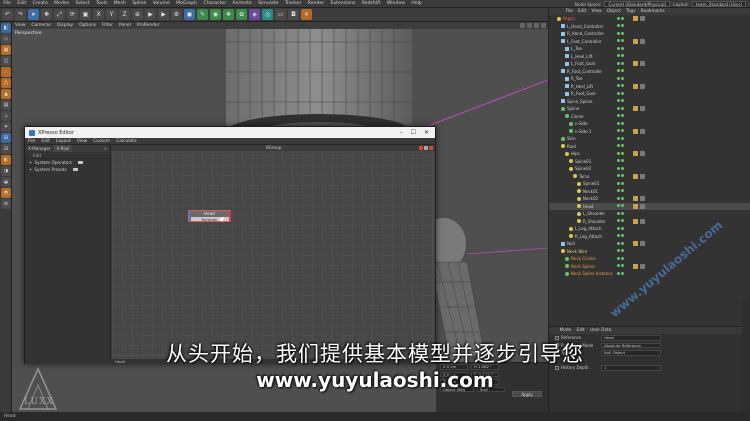 This screenshot has width=750, height=421. Describe the element at coordinates (214, 3) in the screenshot. I see `menu-character: Character` at that location.